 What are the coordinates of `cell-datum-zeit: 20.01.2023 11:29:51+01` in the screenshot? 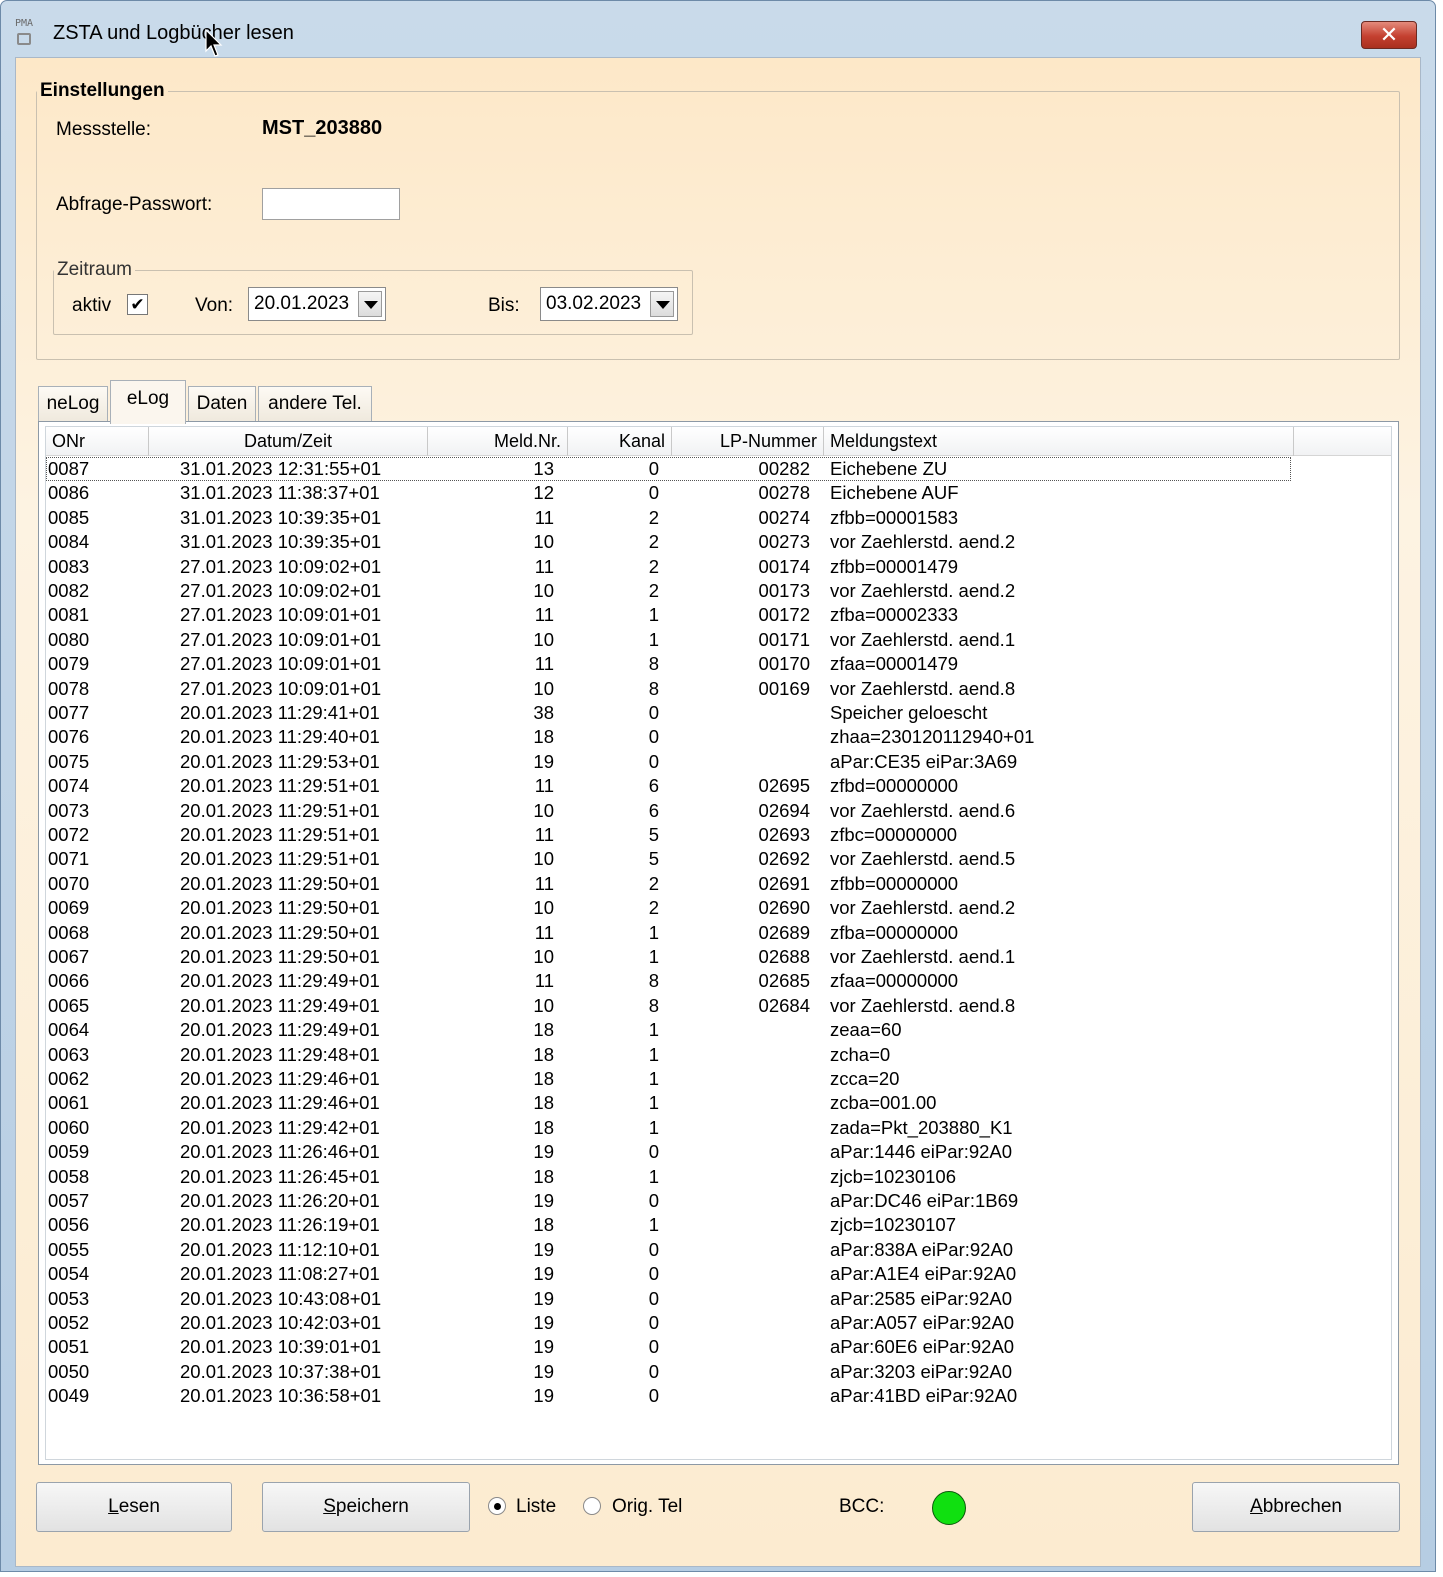 It's located at (280, 810).